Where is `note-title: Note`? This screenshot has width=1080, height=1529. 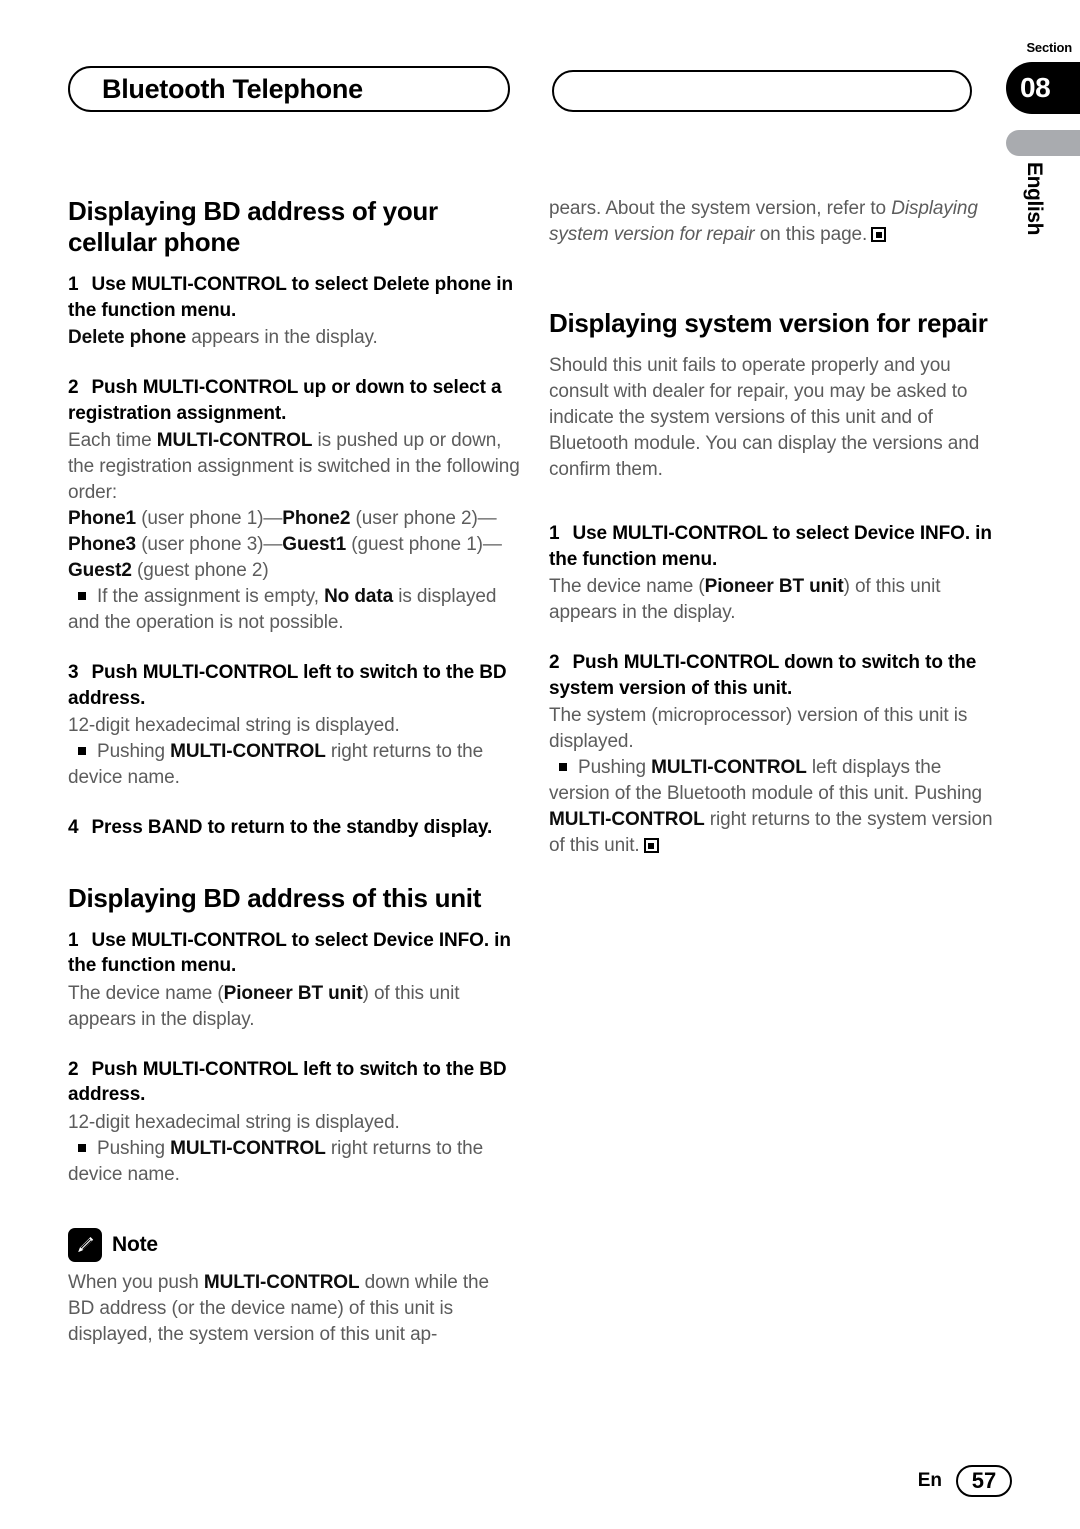
note-title: Note is located at coordinates (135, 1244).